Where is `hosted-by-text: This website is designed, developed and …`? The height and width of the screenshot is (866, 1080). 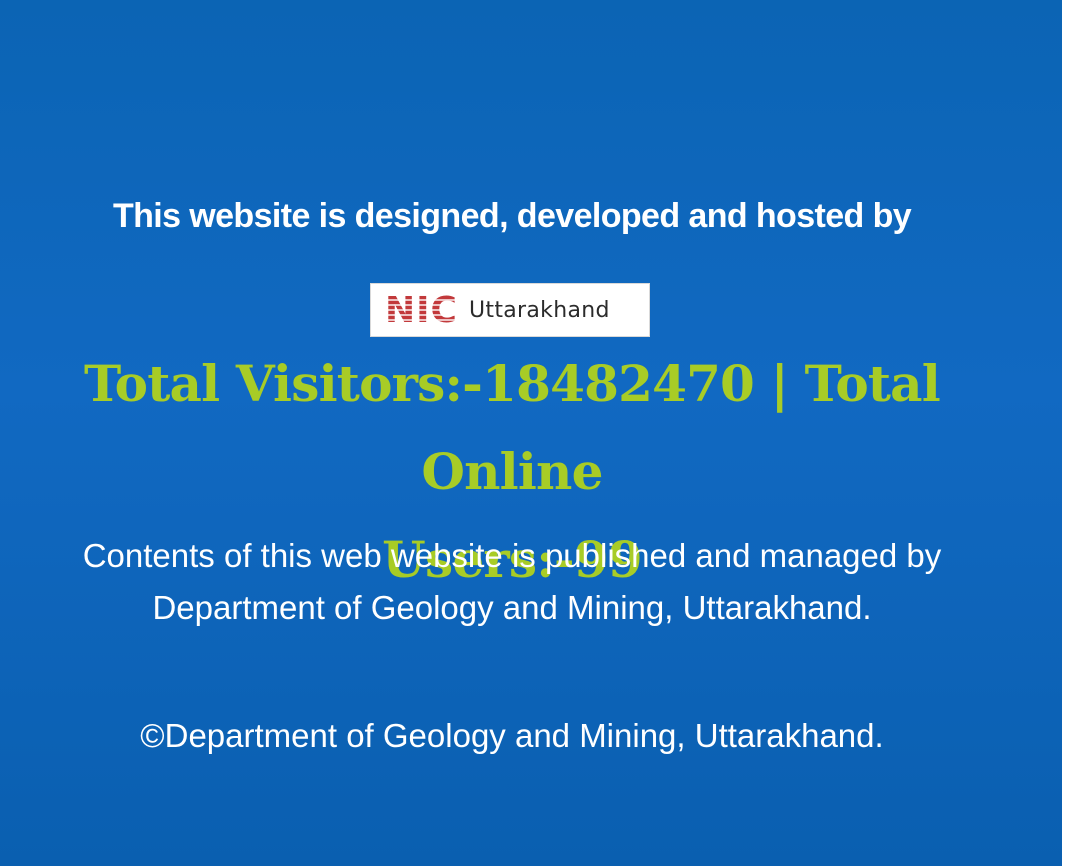
hosted-by-text: This website is designed, developed and … is located at coordinates (512, 216).